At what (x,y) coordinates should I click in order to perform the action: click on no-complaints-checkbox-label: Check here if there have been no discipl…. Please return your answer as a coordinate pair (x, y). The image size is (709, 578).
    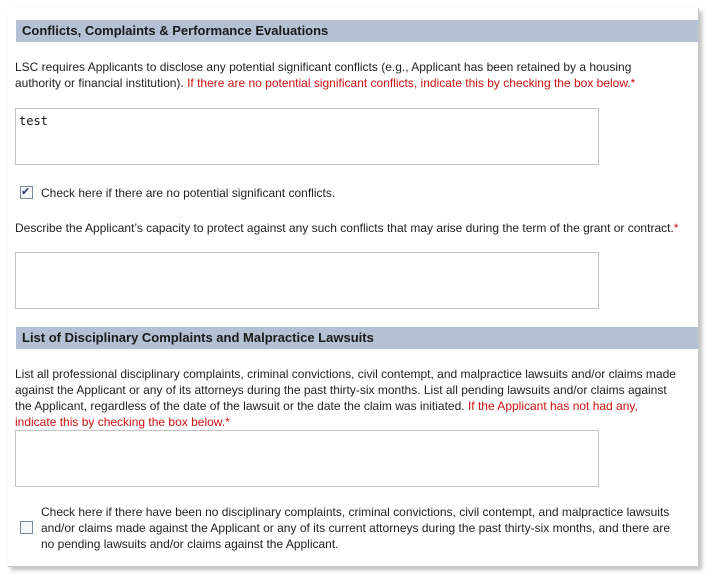
    Looking at the image, I should click on (355, 528).